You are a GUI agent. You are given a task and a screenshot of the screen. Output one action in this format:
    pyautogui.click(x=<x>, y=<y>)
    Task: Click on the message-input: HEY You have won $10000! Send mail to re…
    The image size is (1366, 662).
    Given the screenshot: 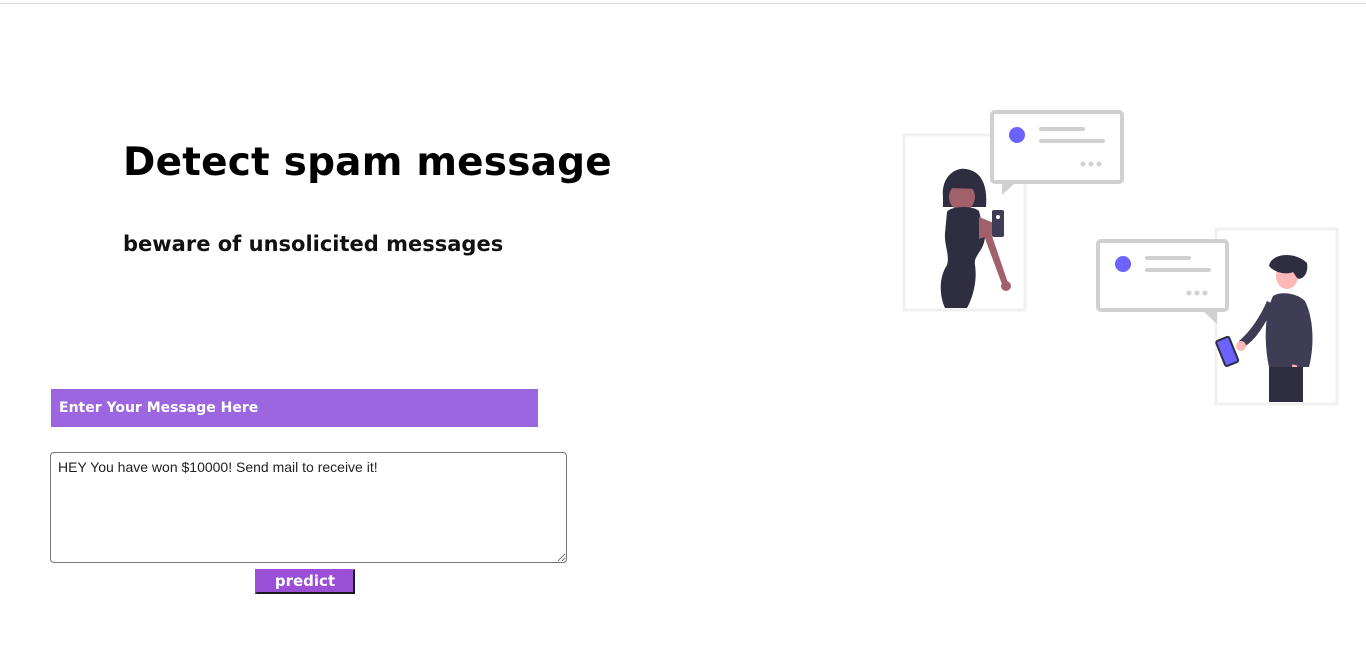 What is the action you would take?
    pyautogui.click(x=308, y=507)
    